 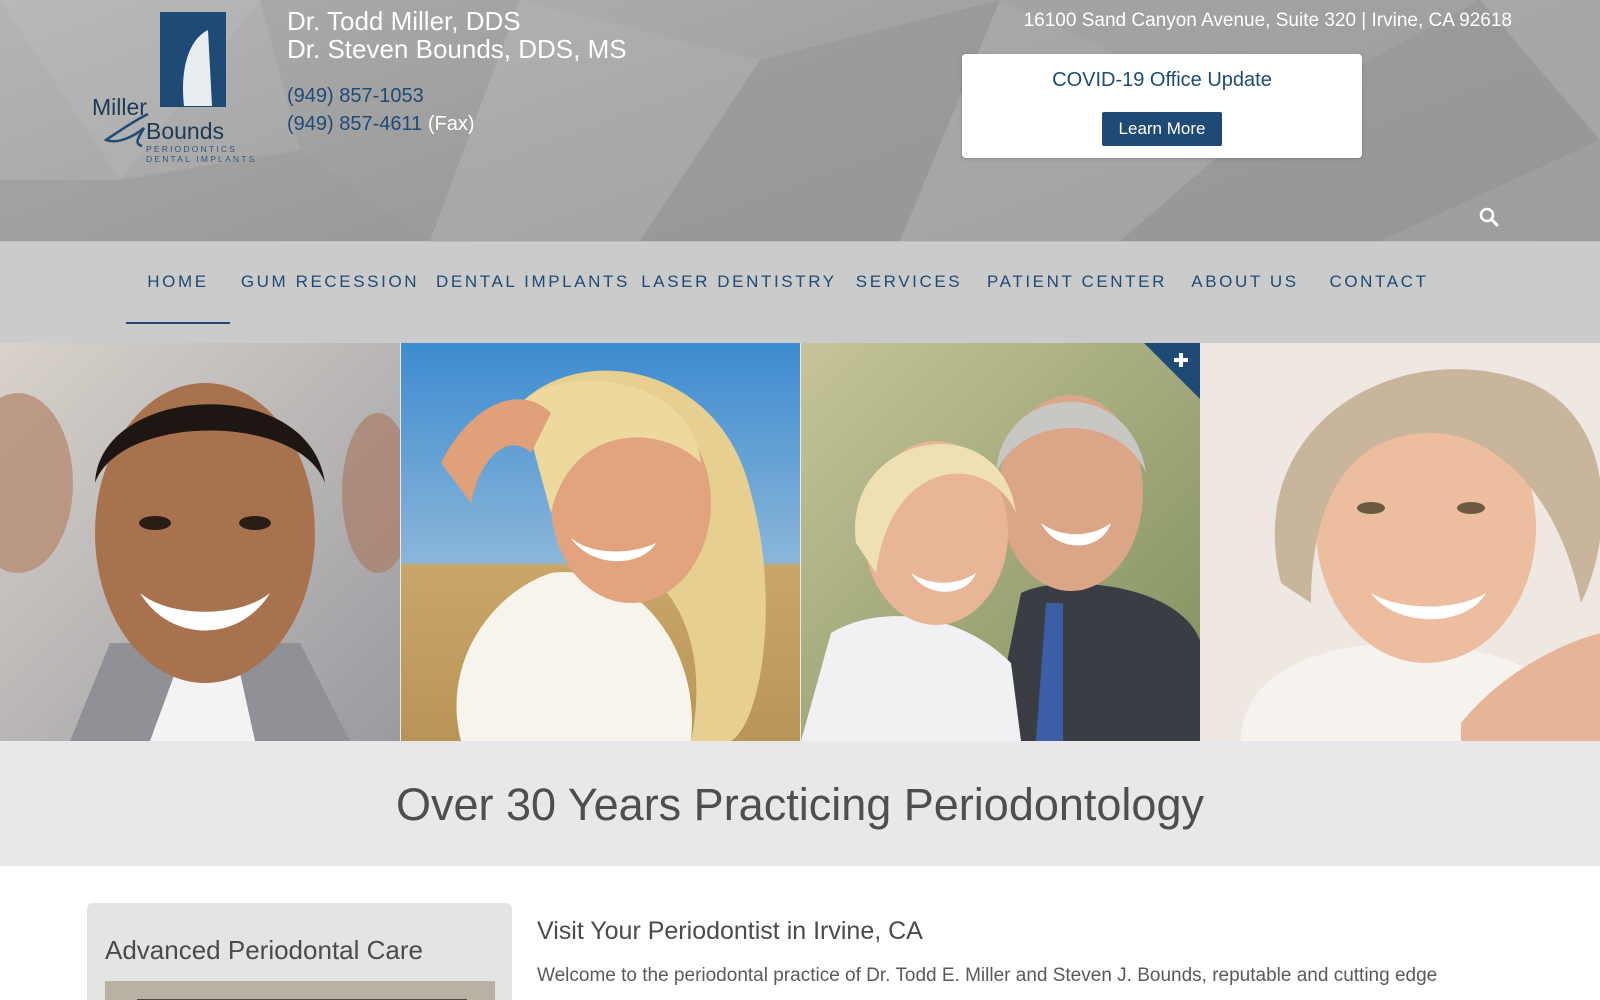 I want to click on doctor-name-bounds: Dr. Steven Bounds, DDS, MS, so click(x=457, y=49).